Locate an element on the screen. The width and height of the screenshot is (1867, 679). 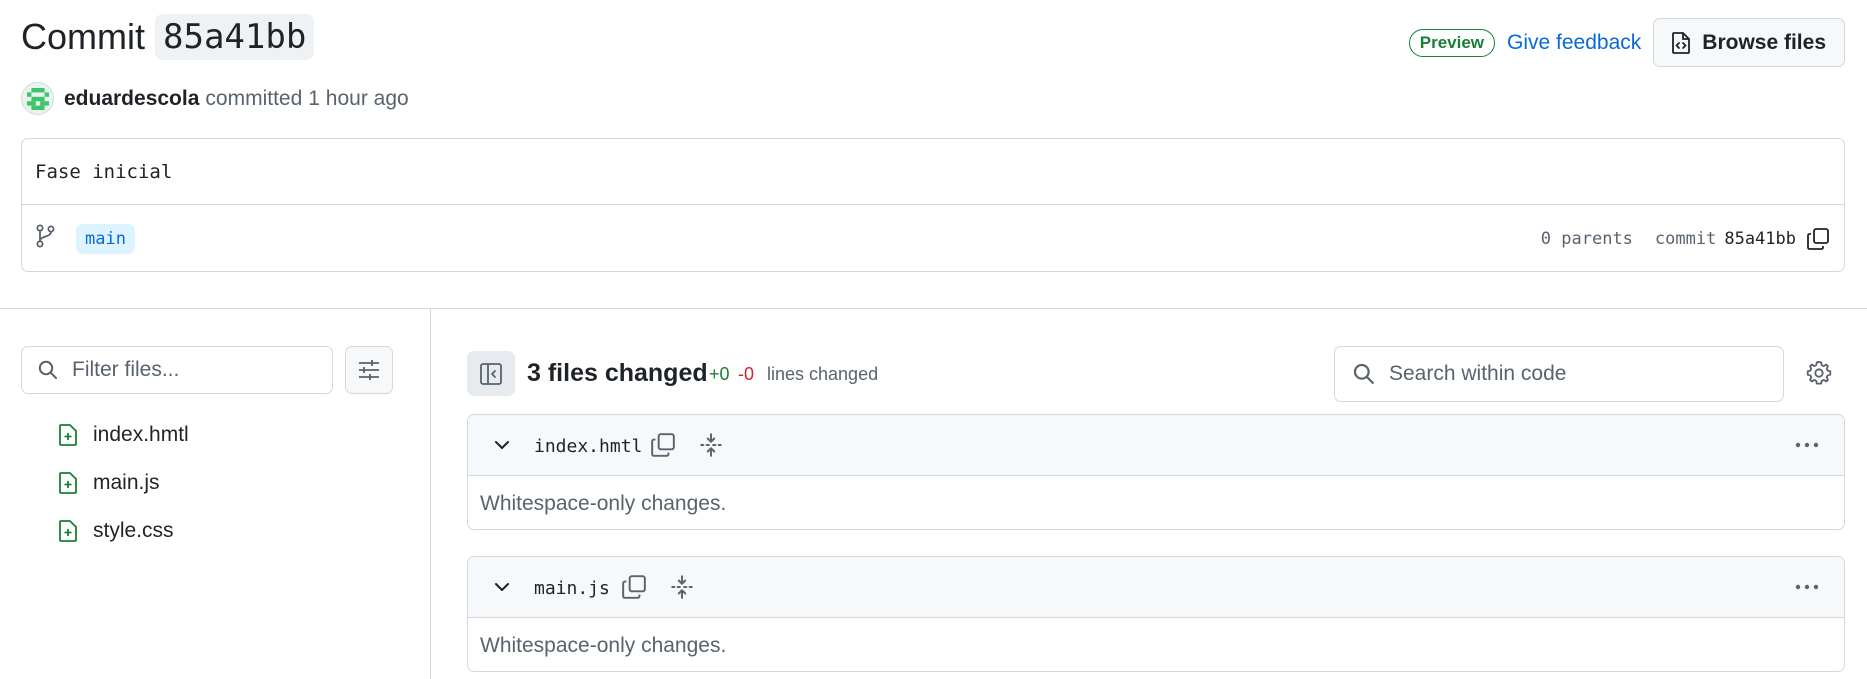
tree-item-index-hmtl: index.hmtl is located at coordinates (123, 435).